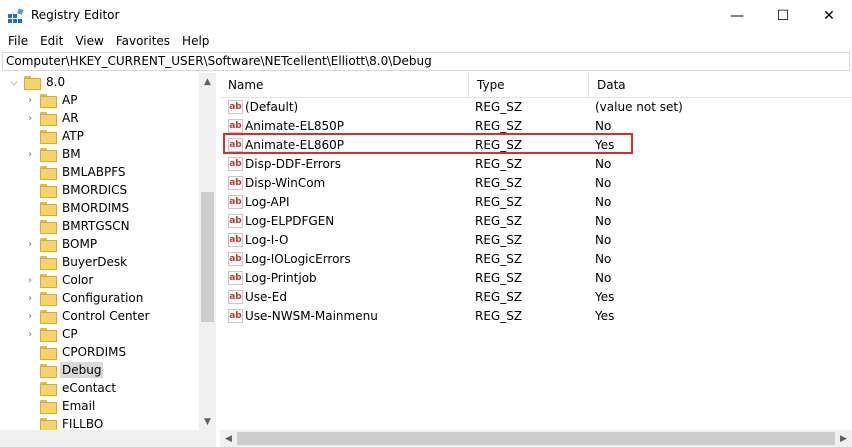 This screenshot has height=447, width=852. I want to click on maximize-button: ☐, so click(783, 15).